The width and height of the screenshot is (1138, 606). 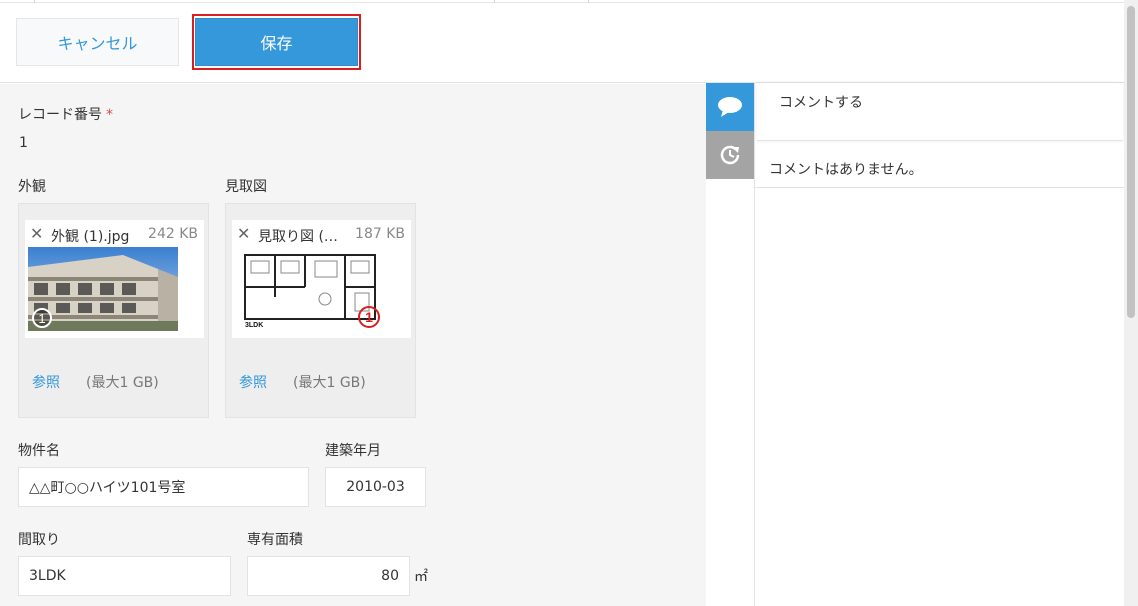 What do you see at coordinates (353, 451) in the screenshot?
I see `built-date-label: 建築年月` at bounding box center [353, 451].